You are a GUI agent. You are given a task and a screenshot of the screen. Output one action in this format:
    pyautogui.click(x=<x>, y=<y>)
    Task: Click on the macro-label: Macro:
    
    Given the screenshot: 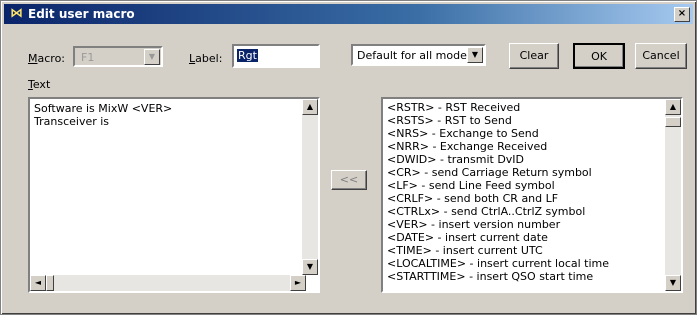 What is the action you would take?
    pyautogui.click(x=47, y=58)
    